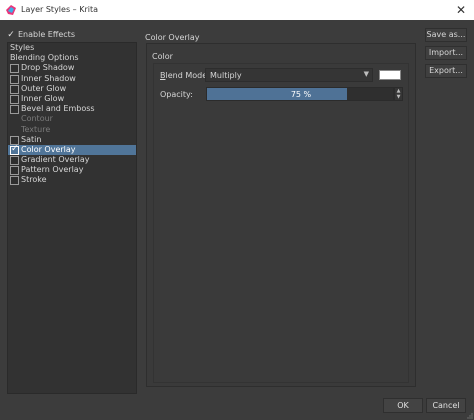 The width and height of the screenshot is (474, 420). I want to click on styles-subitem: Texture, so click(72, 130).